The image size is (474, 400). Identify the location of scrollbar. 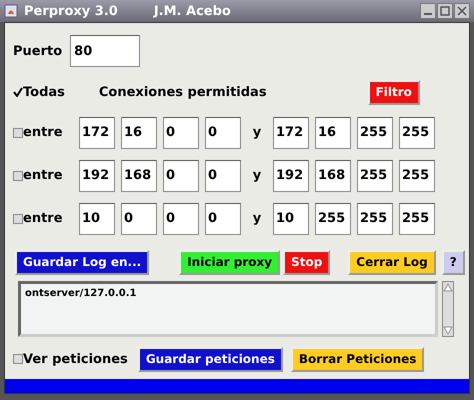
(448, 310).